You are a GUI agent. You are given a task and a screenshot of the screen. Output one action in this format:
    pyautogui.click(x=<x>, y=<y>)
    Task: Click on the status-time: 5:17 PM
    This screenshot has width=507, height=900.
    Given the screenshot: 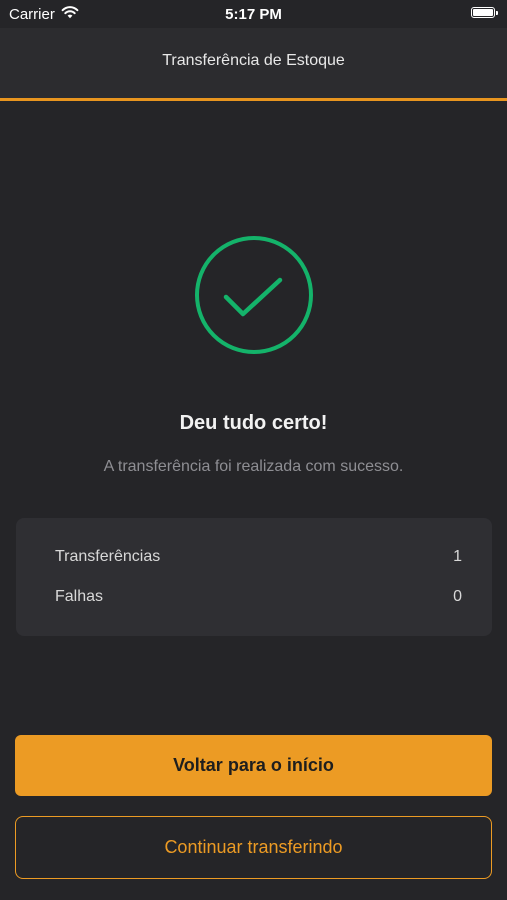 What is the action you would take?
    pyautogui.click(x=253, y=14)
    